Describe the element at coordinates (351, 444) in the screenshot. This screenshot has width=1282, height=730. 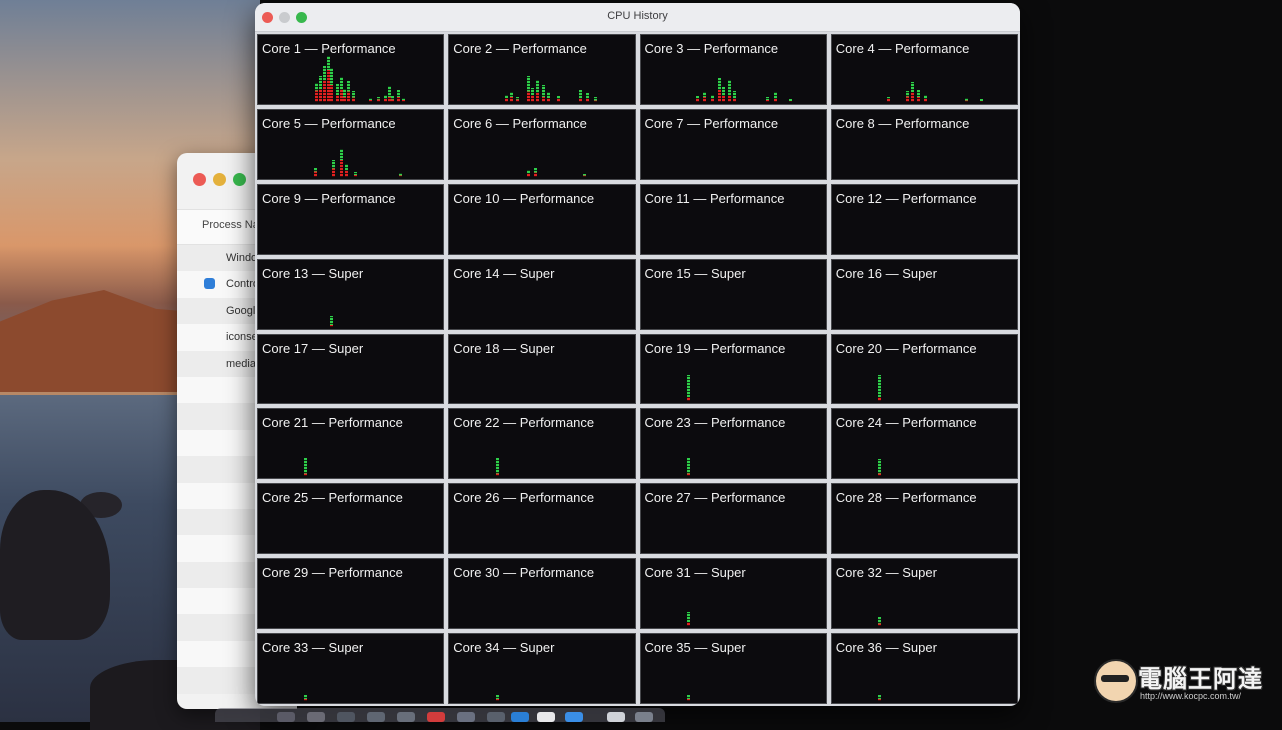
I see `core-graph: Core 21 — Performance` at that location.